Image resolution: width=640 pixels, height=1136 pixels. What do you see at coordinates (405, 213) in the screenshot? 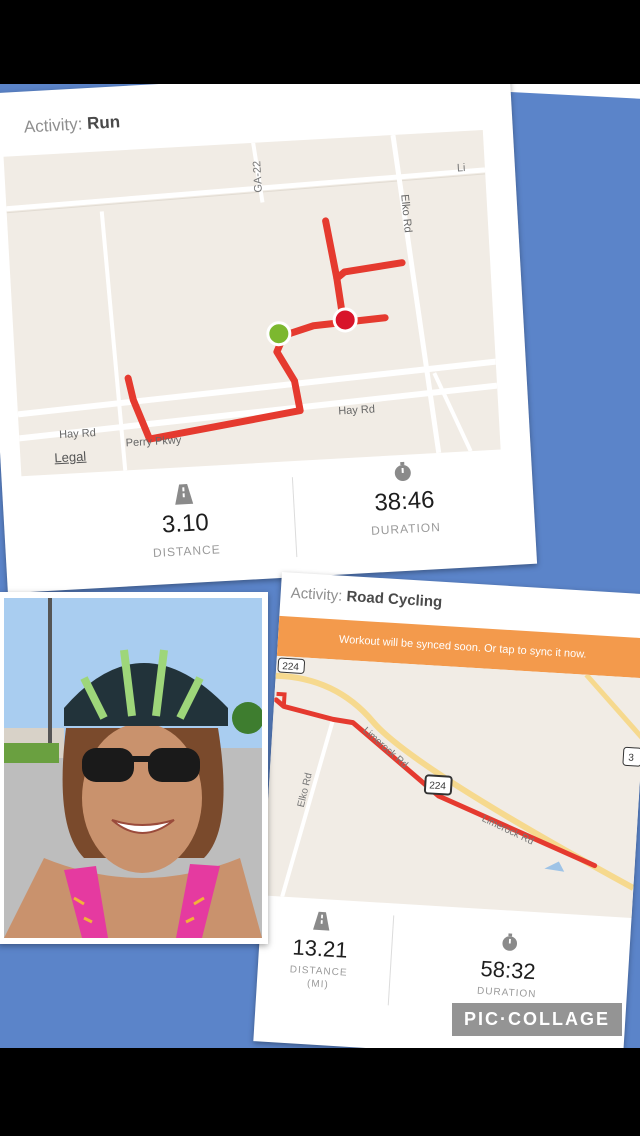
I see `road-label-elko: Elko Rd` at bounding box center [405, 213].